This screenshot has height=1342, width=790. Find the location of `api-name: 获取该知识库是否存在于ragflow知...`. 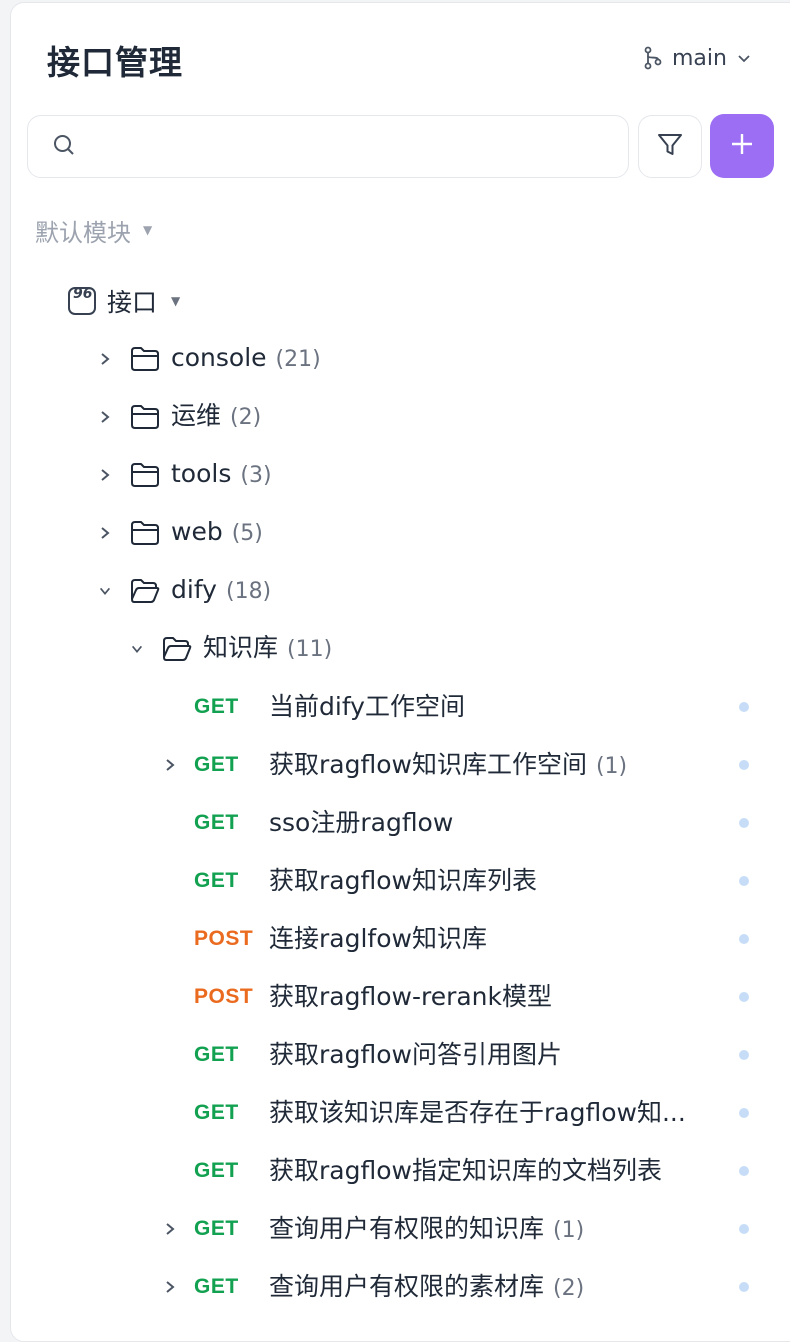

api-name: 获取该知识库是否存在于ragflow知... is located at coordinates (477, 1112).